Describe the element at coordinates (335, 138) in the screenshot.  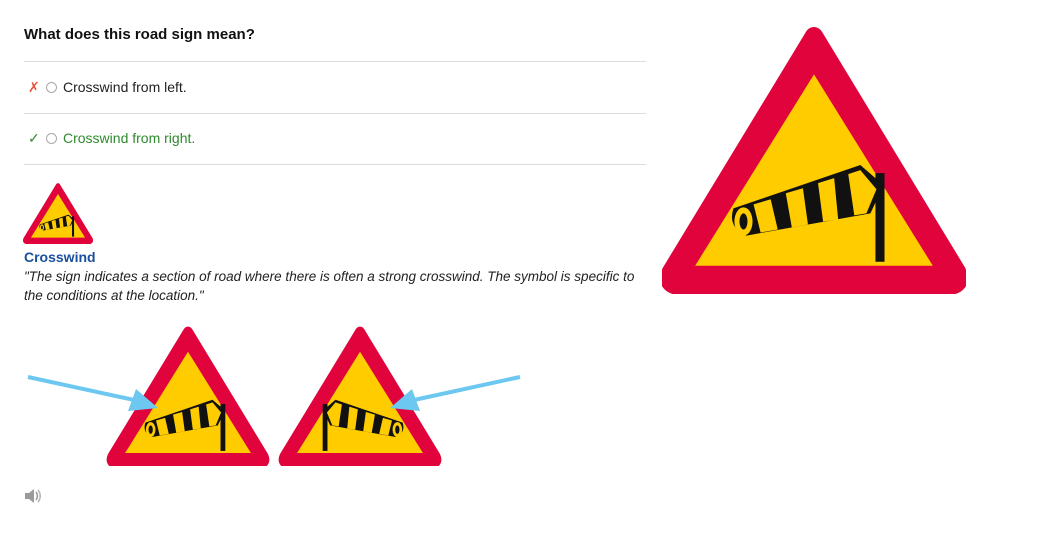
I see `answer-option-right: ✓ Crosswind from right.` at that location.